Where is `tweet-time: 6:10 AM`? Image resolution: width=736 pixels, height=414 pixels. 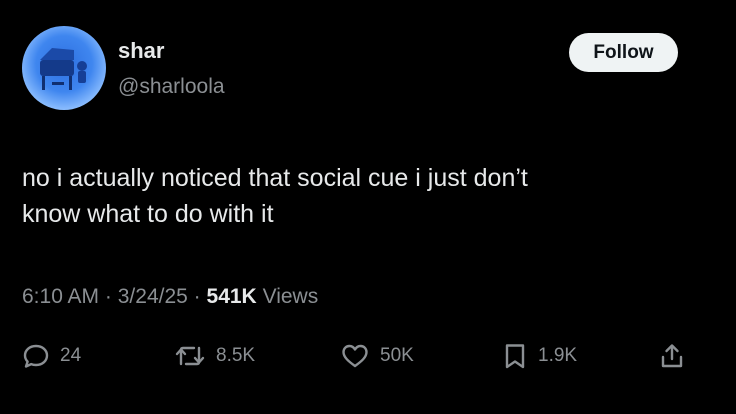 tweet-time: 6:10 AM is located at coordinates (60, 296).